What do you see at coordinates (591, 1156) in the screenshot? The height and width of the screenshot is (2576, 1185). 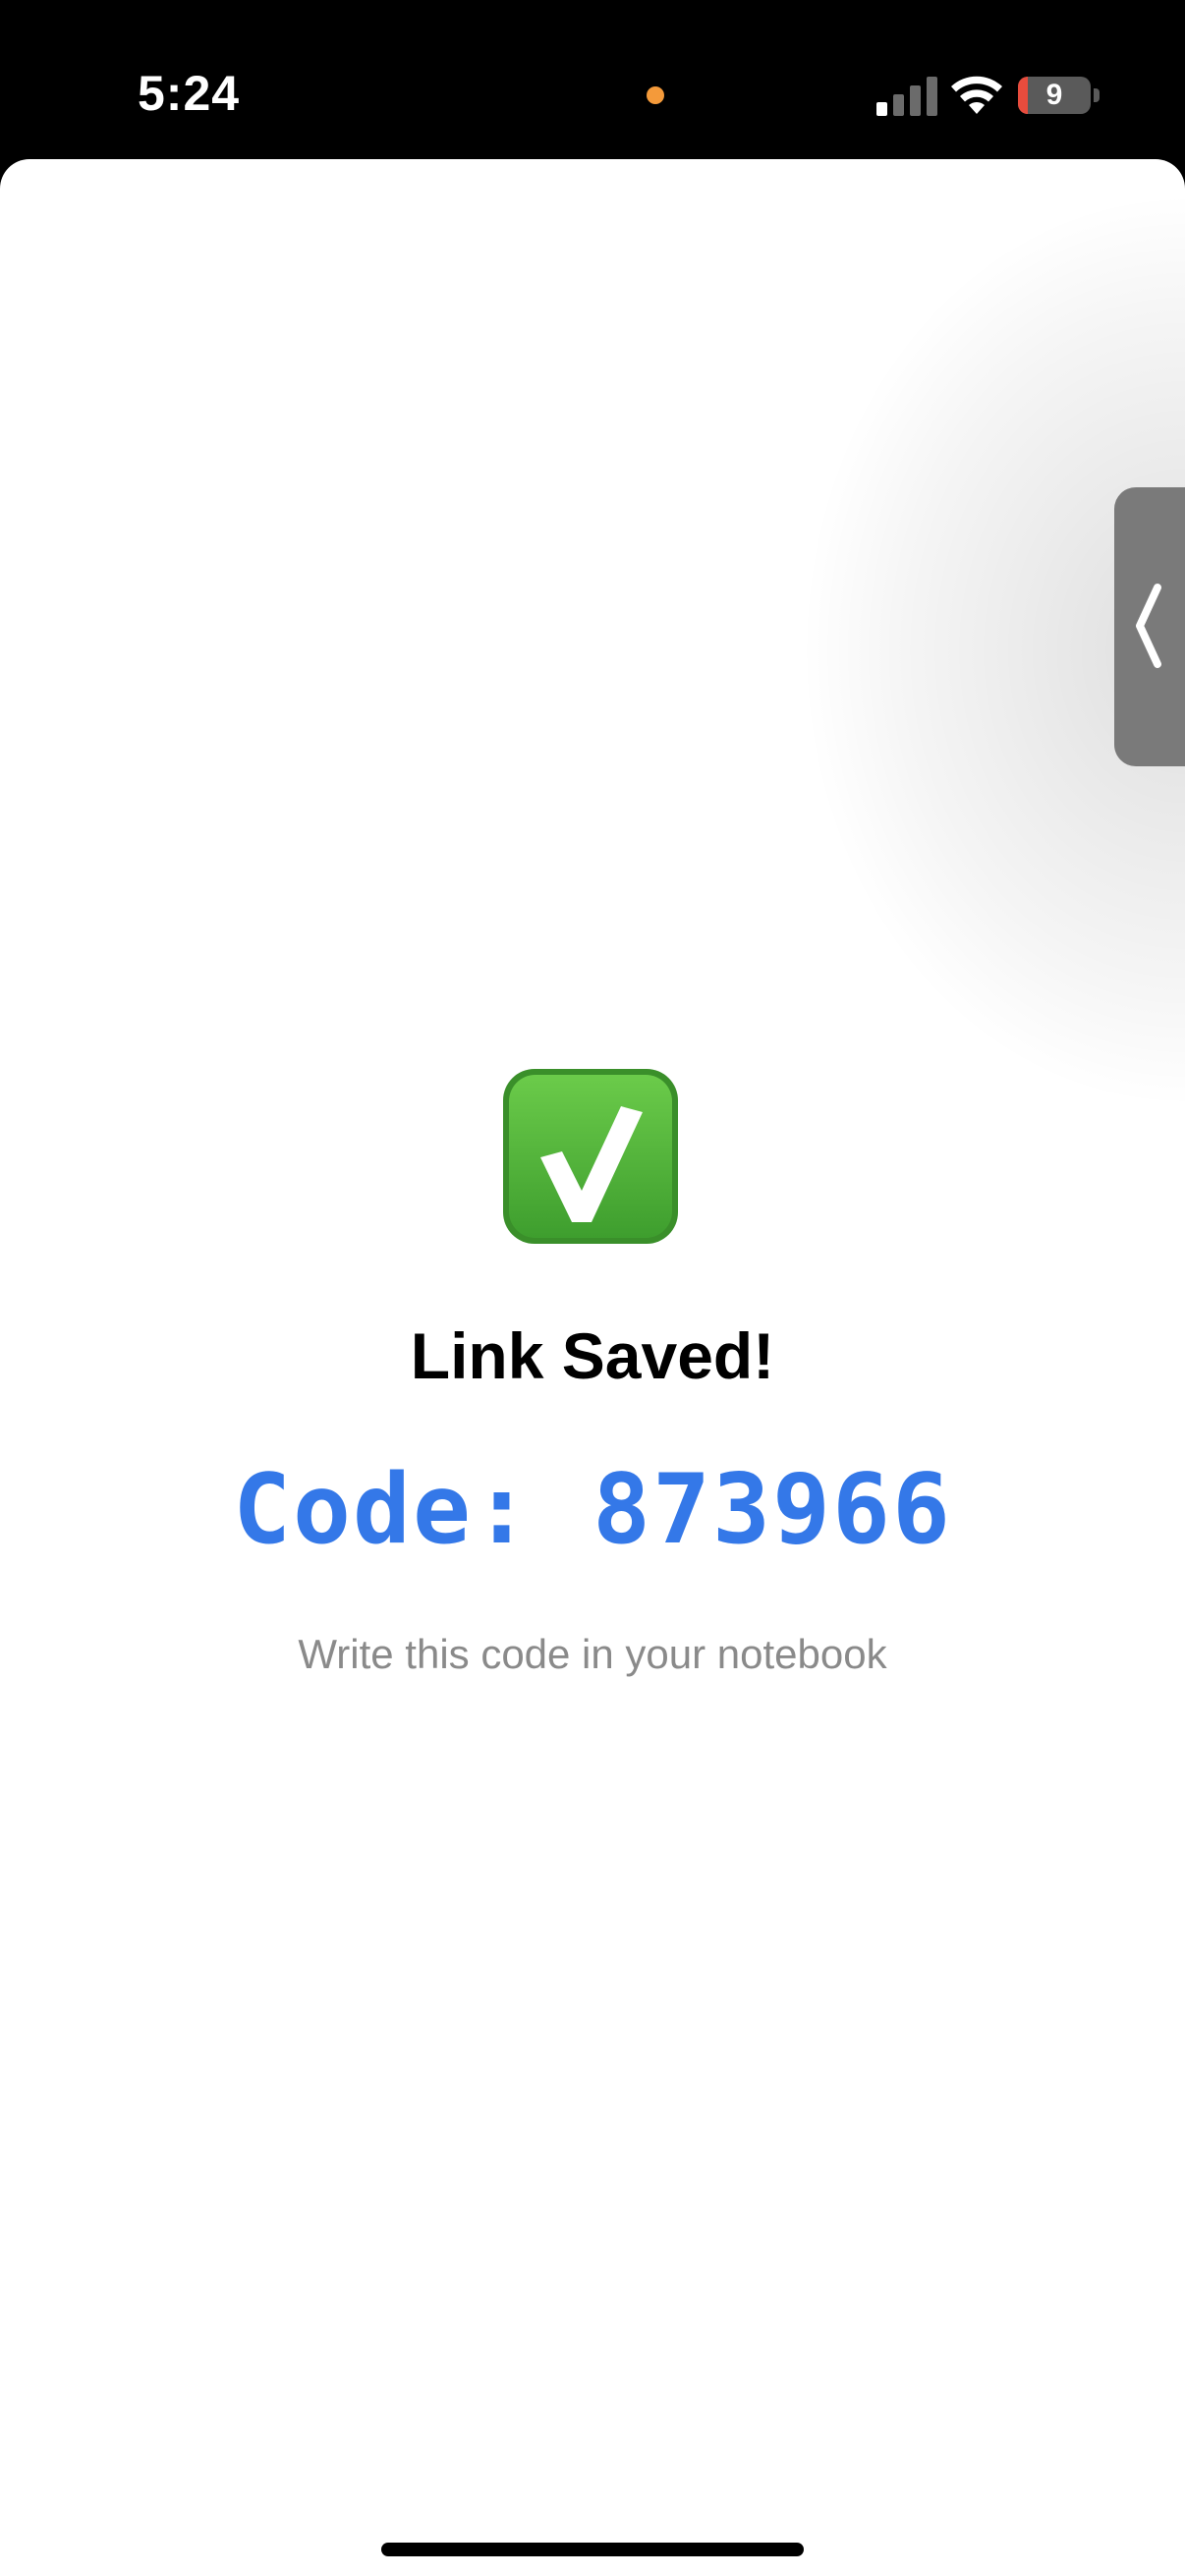 I see `check-mark-button-icon` at bounding box center [591, 1156].